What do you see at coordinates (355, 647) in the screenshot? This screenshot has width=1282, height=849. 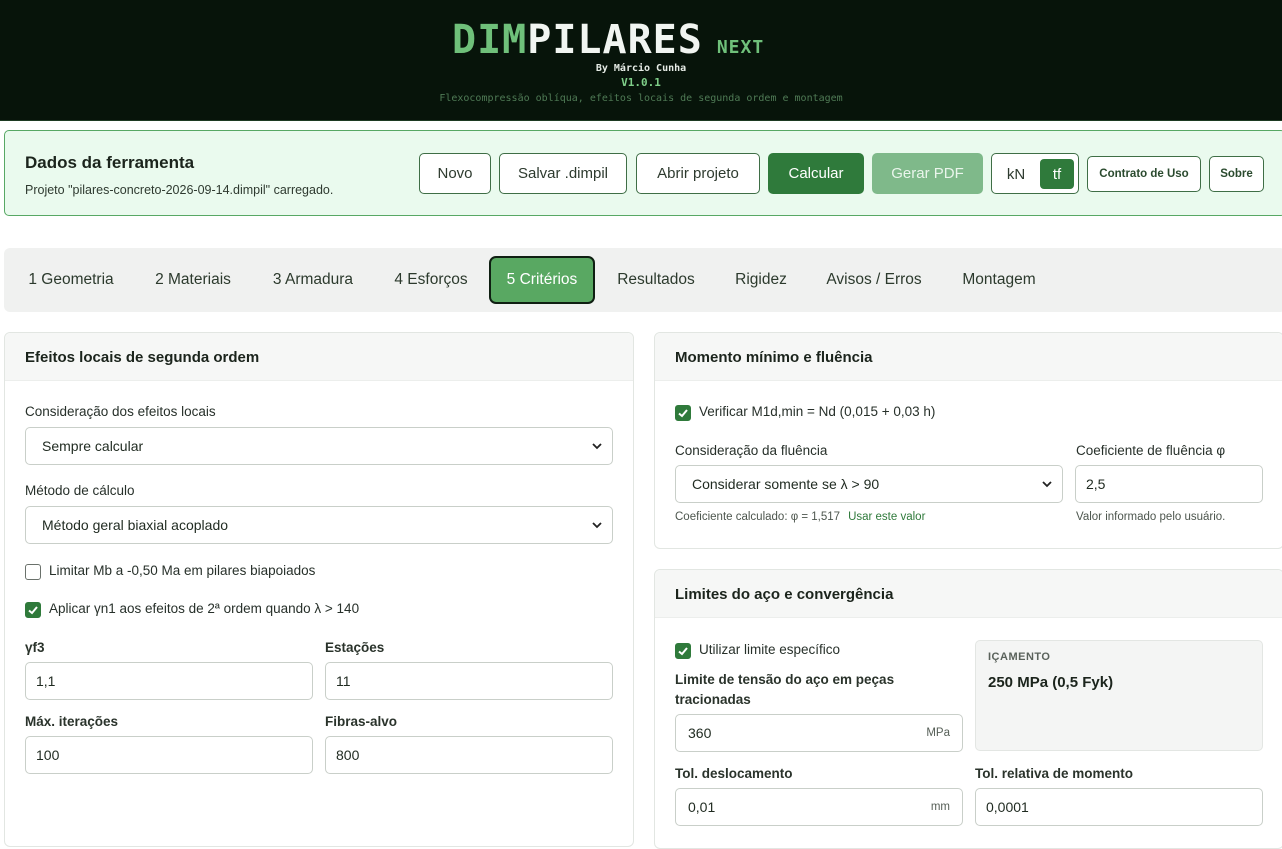 I see `stations-label: Estações` at bounding box center [355, 647].